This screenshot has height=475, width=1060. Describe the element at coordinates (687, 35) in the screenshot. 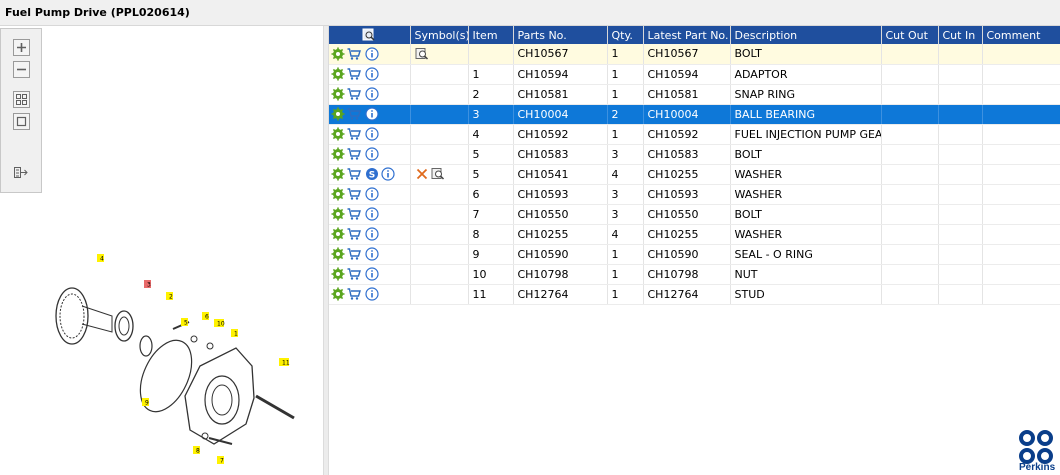

I see `column-header-latest-part-no: Latest Part No.` at that location.